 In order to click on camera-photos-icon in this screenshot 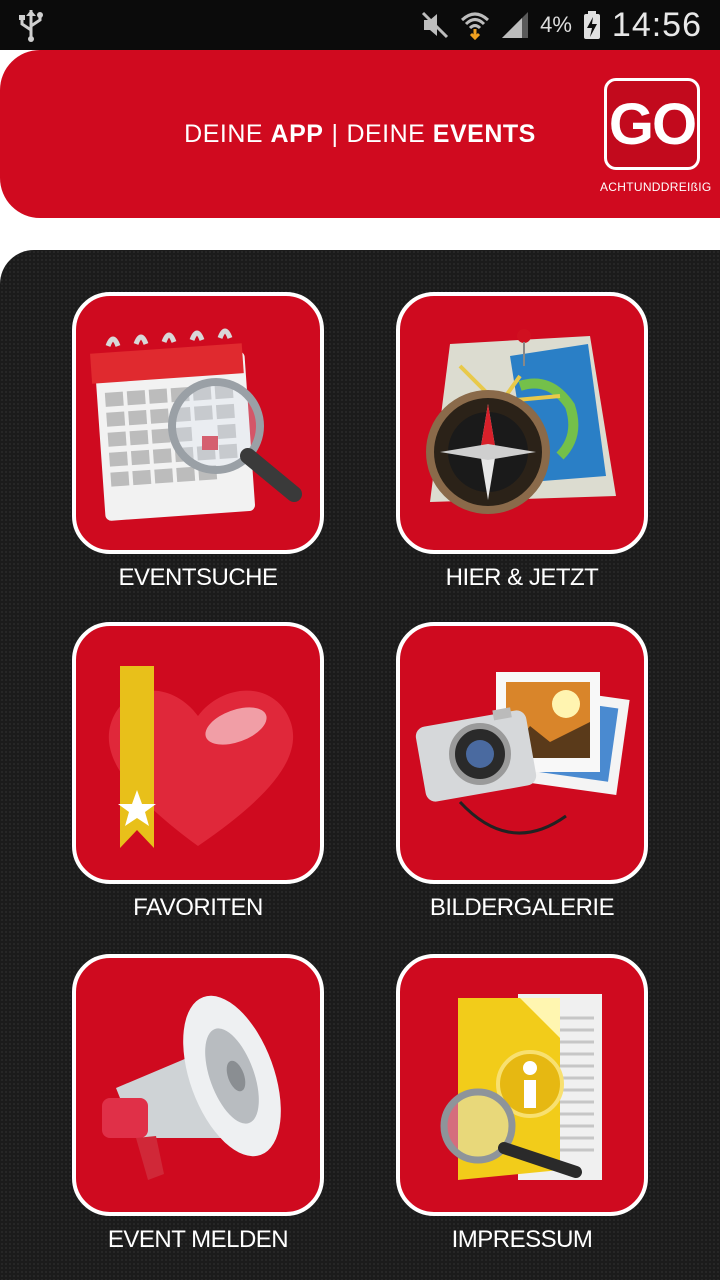, I will do `click(522, 753)`.